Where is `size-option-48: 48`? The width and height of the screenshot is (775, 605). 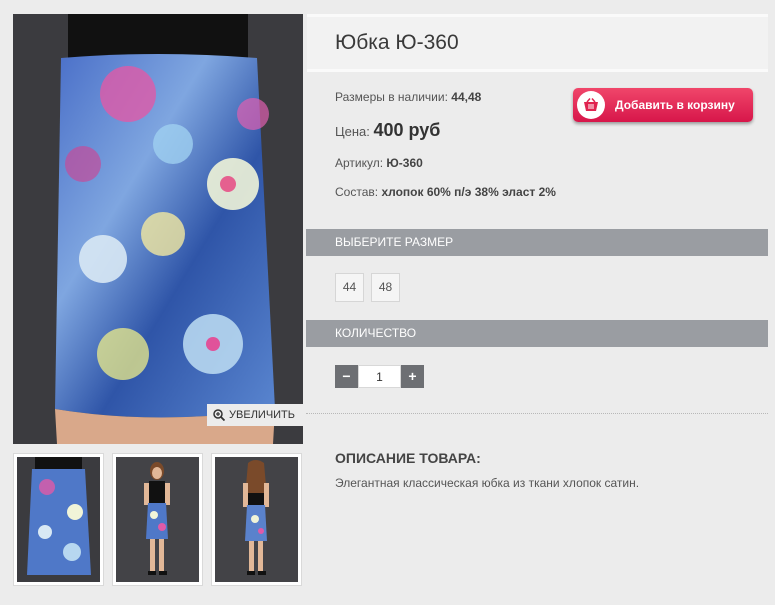
size-option-48: 48 is located at coordinates (385, 287).